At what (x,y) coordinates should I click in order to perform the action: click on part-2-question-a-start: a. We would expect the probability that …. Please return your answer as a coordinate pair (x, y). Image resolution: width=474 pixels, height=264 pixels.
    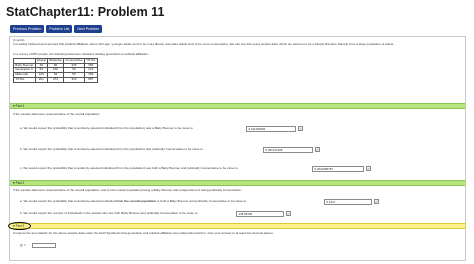
    Looking at the image, I should click on (68, 201).